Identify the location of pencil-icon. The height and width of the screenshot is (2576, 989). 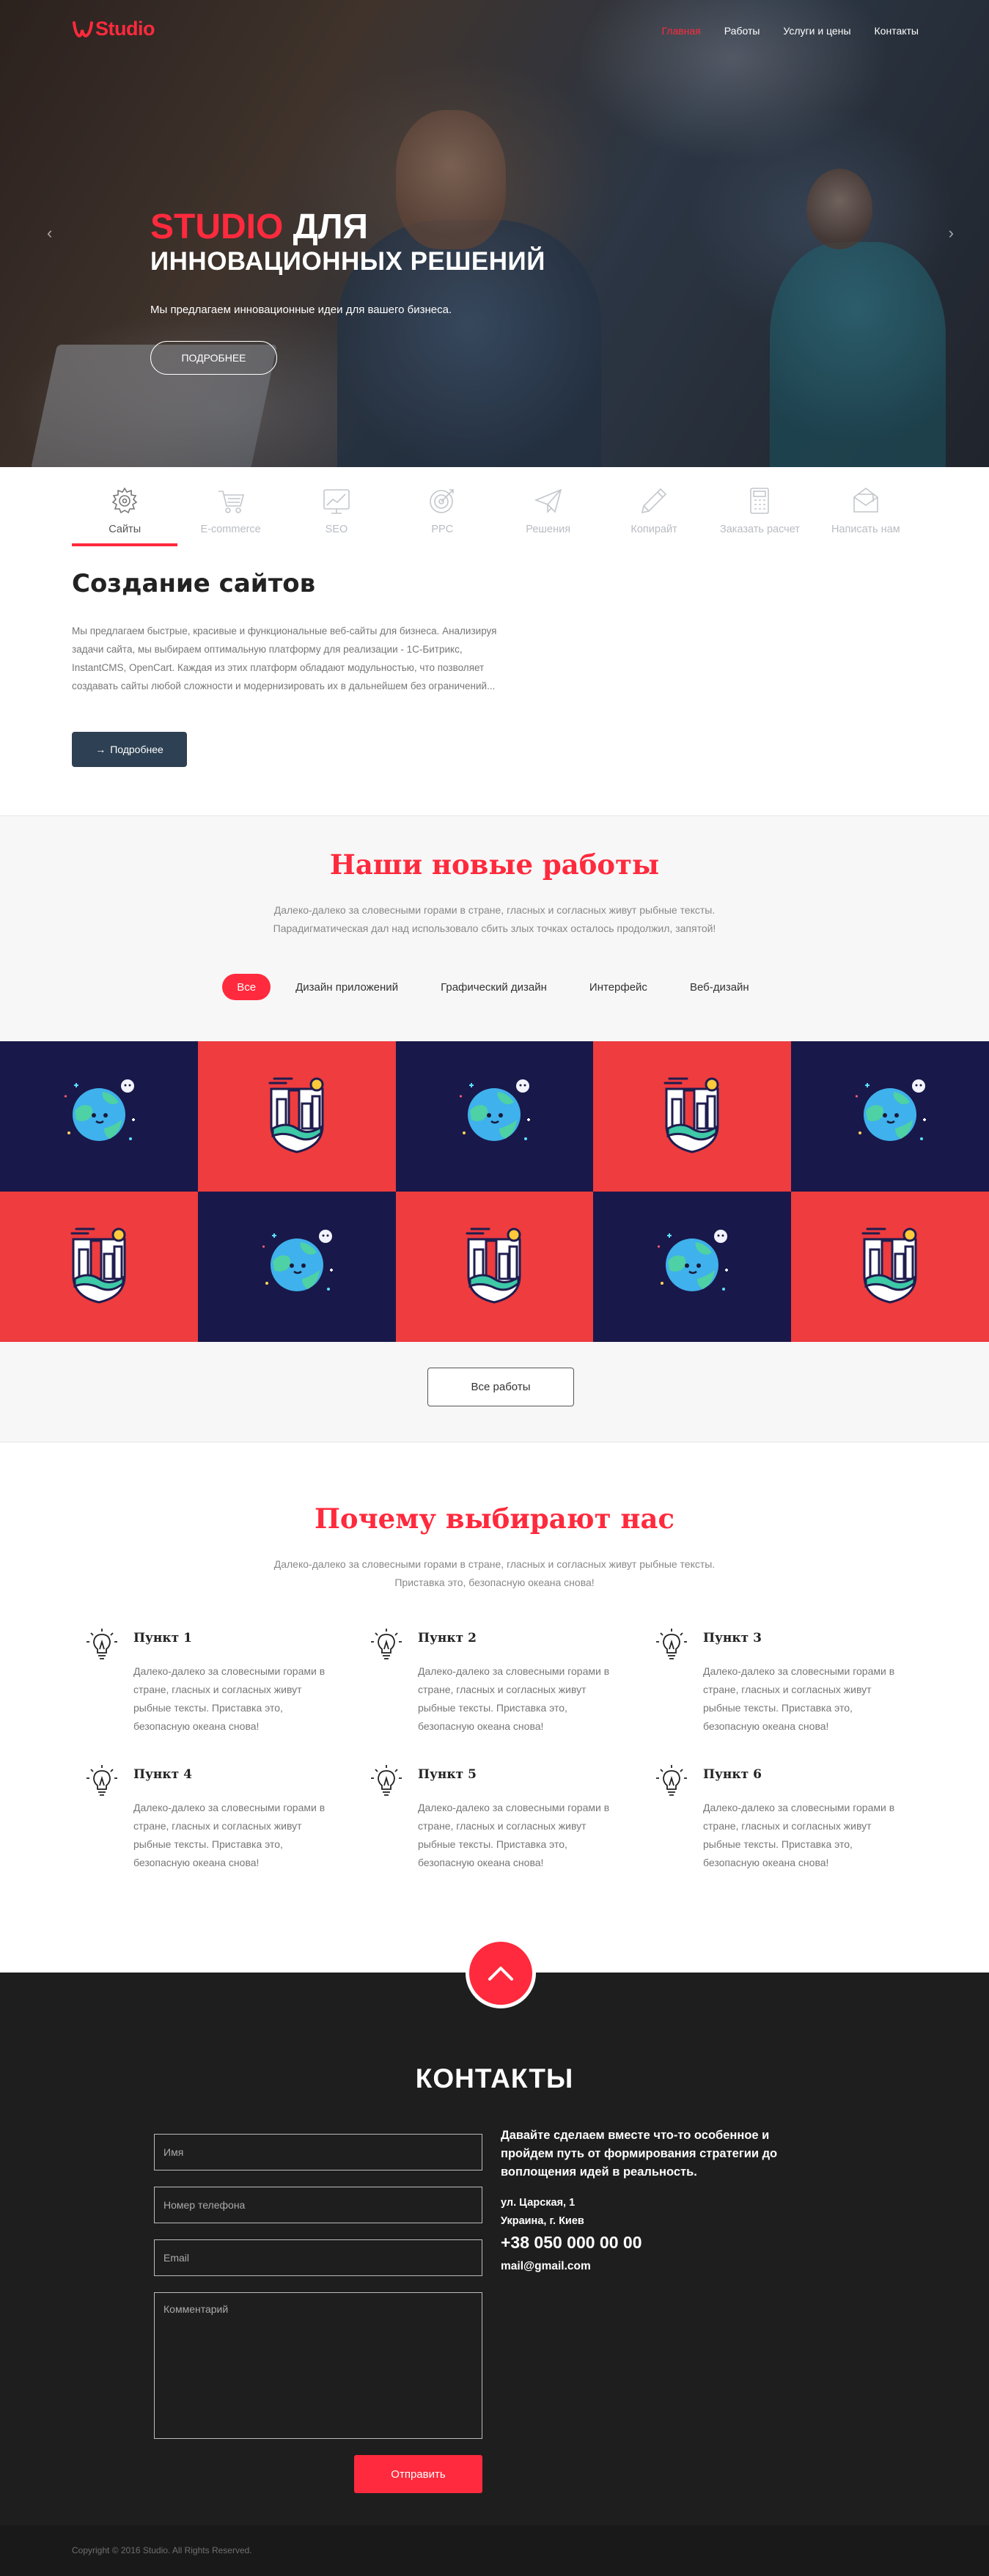
(654, 501).